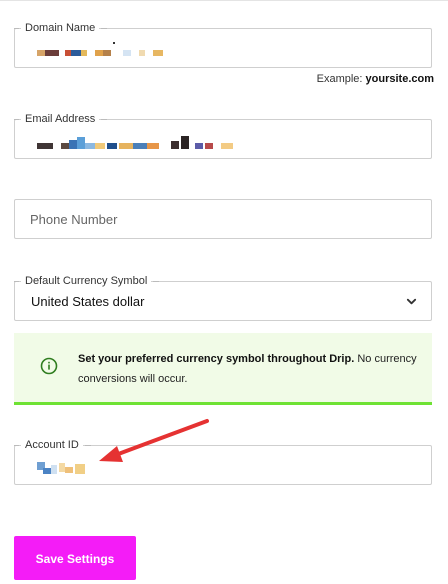 This screenshot has height=584, width=448. I want to click on domain-name-label: Domain Name, so click(60, 28).